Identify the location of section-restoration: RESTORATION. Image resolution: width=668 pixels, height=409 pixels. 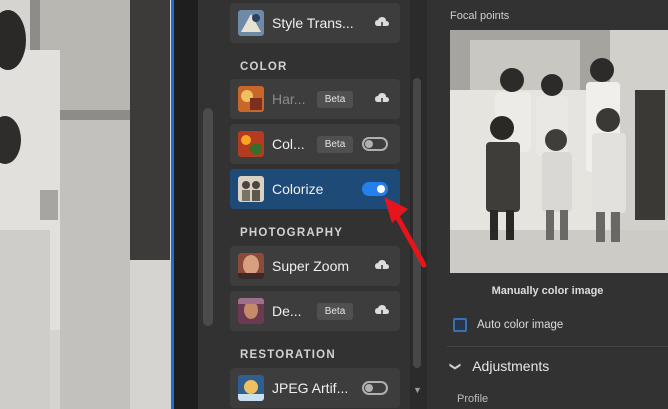
(288, 355).